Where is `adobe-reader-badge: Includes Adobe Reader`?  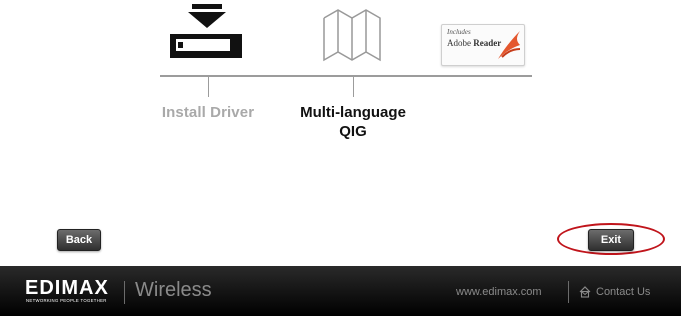 adobe-reader-badge: Includes Adobe Reader is located at coordinates (483, 45).